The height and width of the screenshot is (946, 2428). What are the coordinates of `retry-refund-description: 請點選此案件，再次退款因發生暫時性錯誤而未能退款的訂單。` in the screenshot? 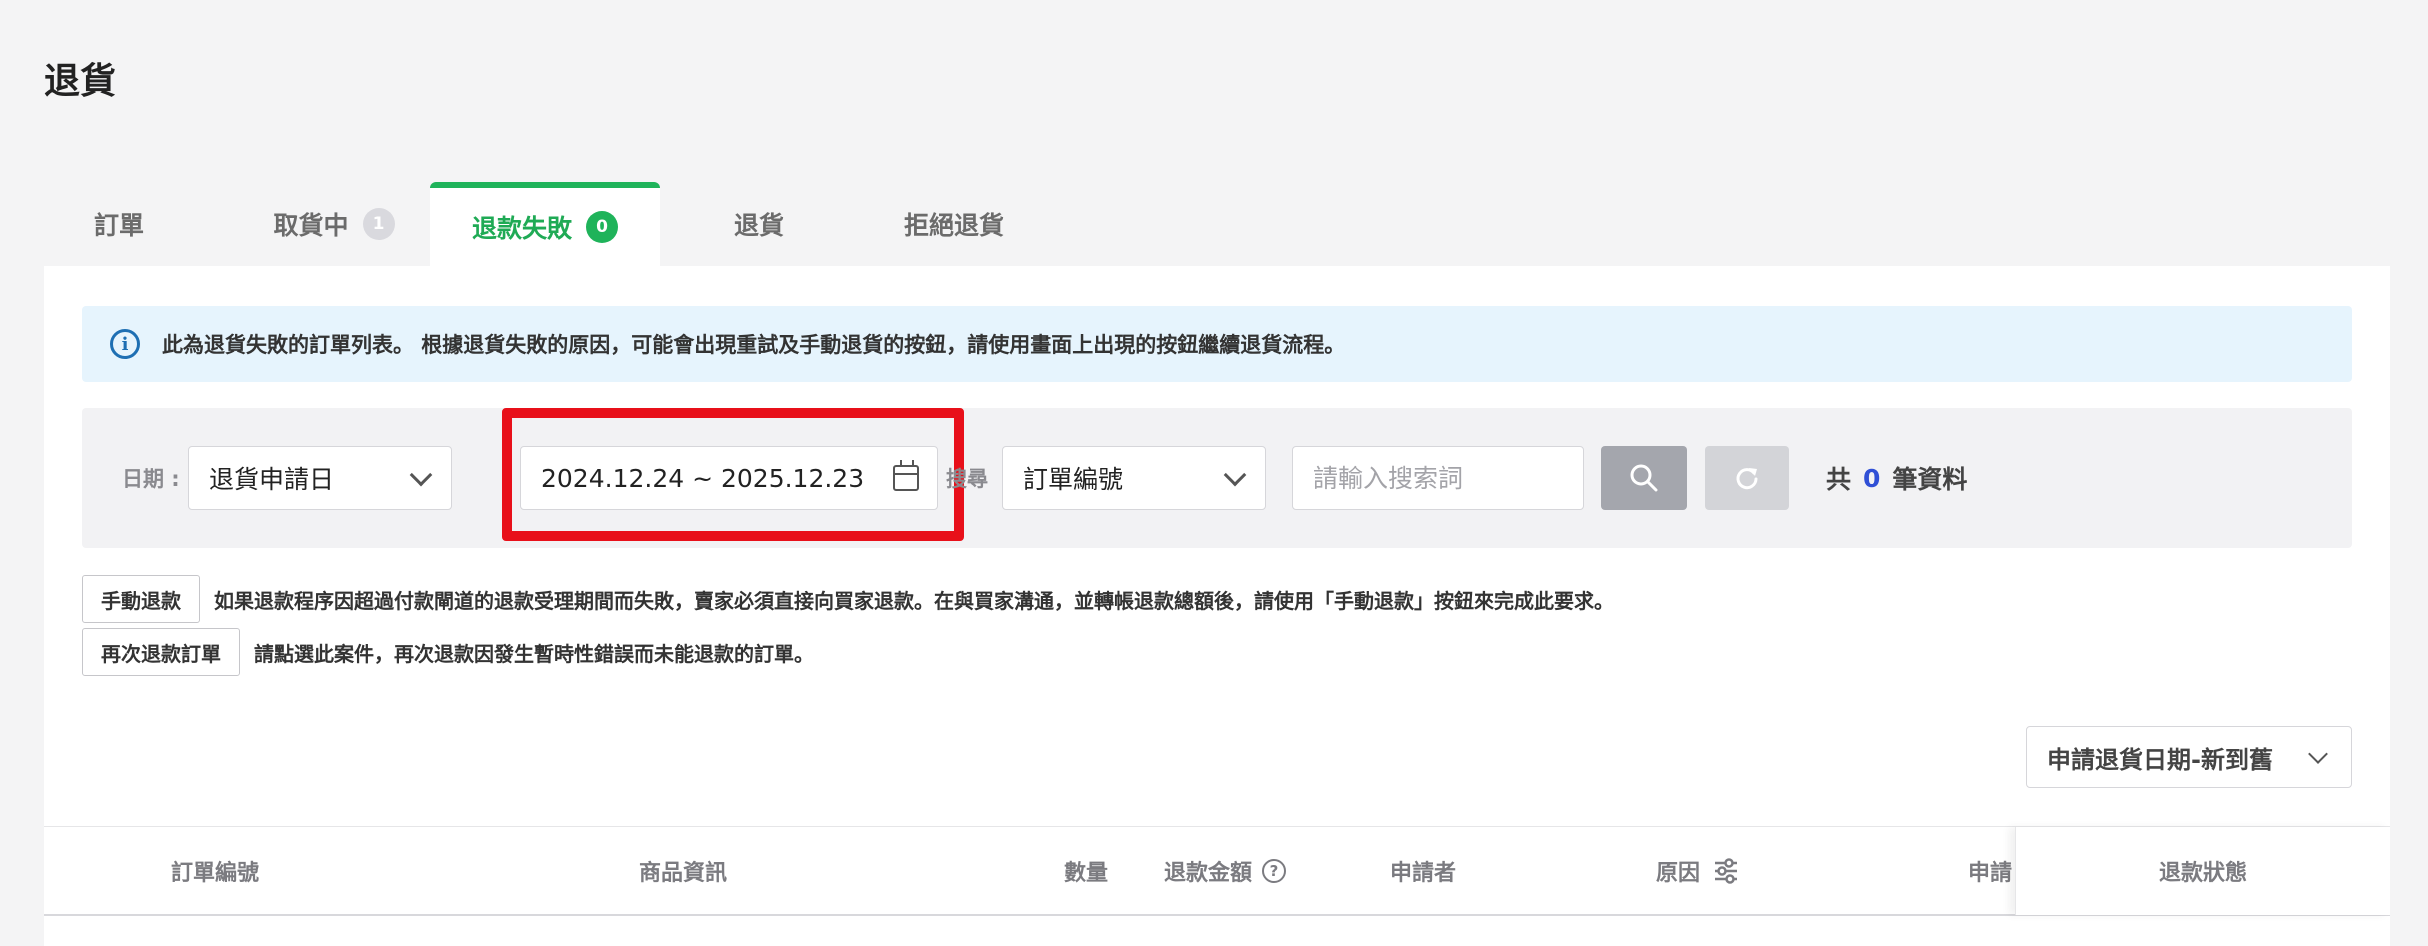 It's located at (534, 653).